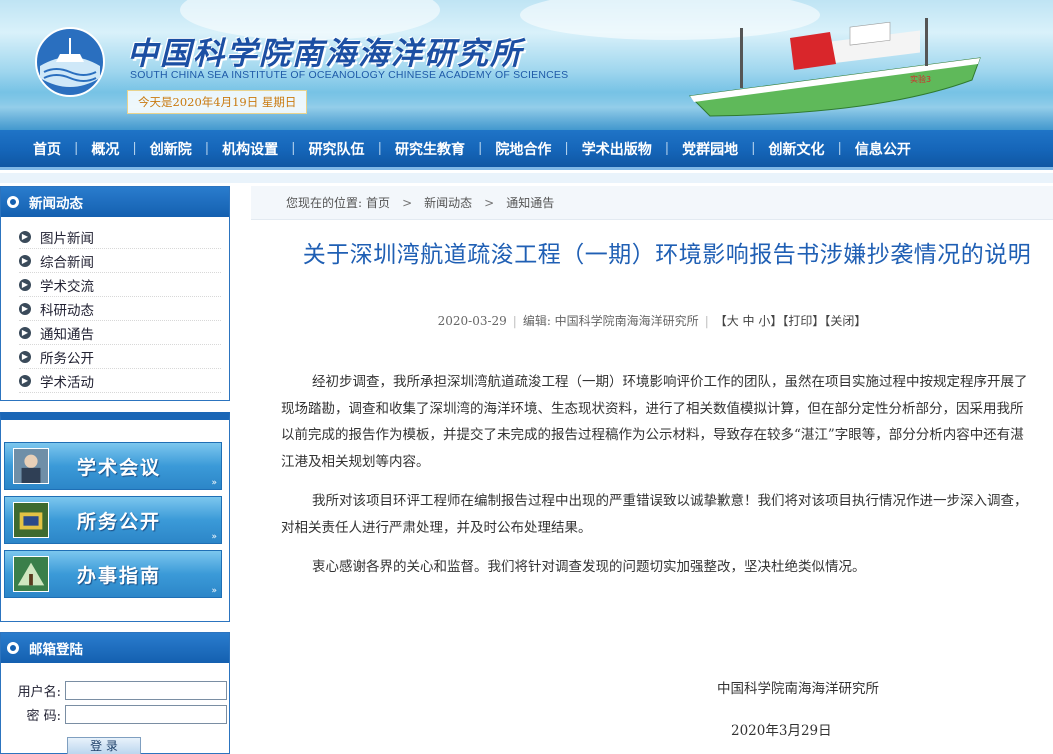  I want to click on guide-photo-icon, so click(31, 574).